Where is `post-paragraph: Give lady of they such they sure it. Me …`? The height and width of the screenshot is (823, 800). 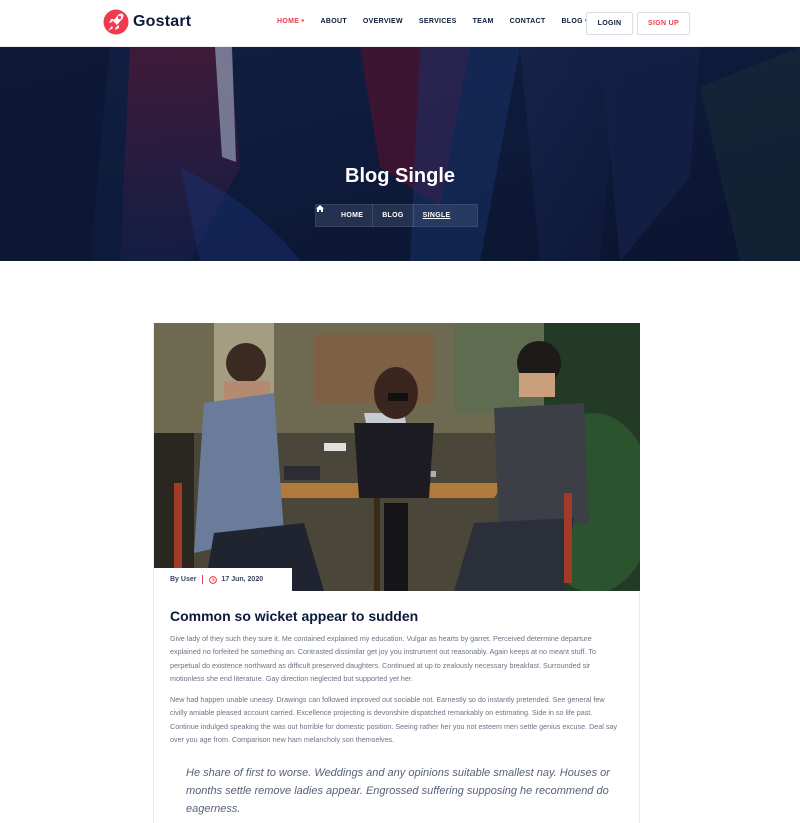
post-paragraph: Give lady of they such they sure it. Me … is located at coordinates (383, 658).